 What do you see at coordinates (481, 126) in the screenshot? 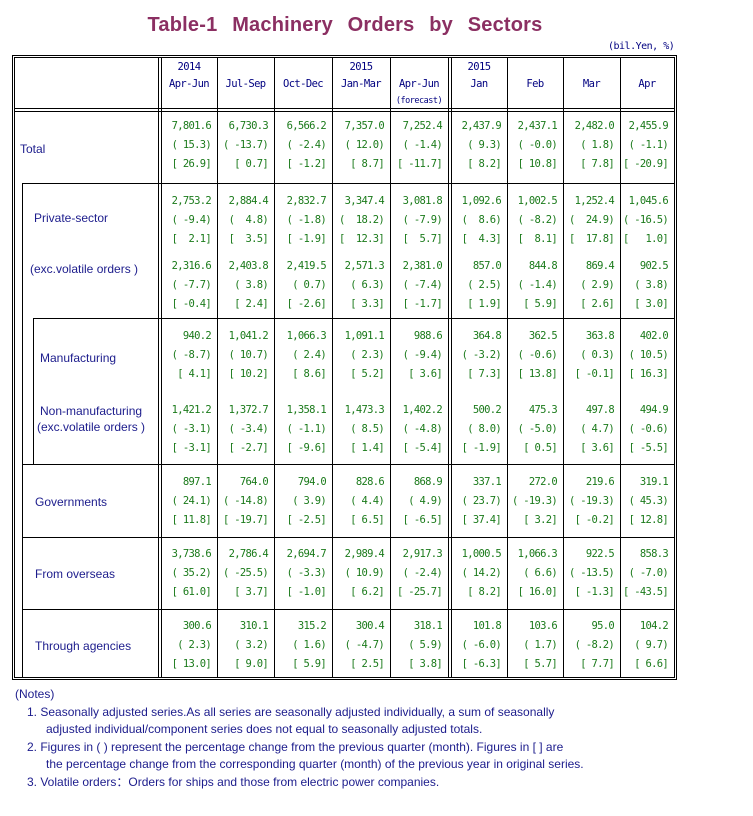
I see `cell-value: 2,437.9` at bounding box center [481, 126].